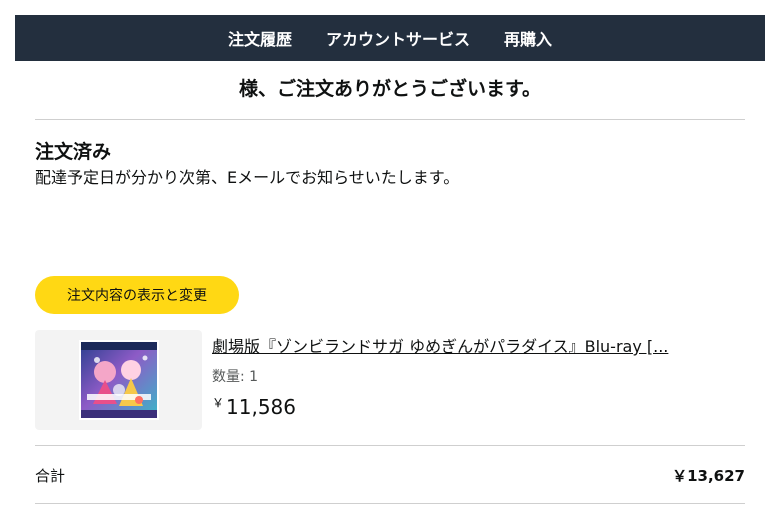 This screenshot has width=777, height=512. I want to click on order-status-description: 配達予定日が分かり次第、Eメールでお知らせいたします。, so click(247, 177).